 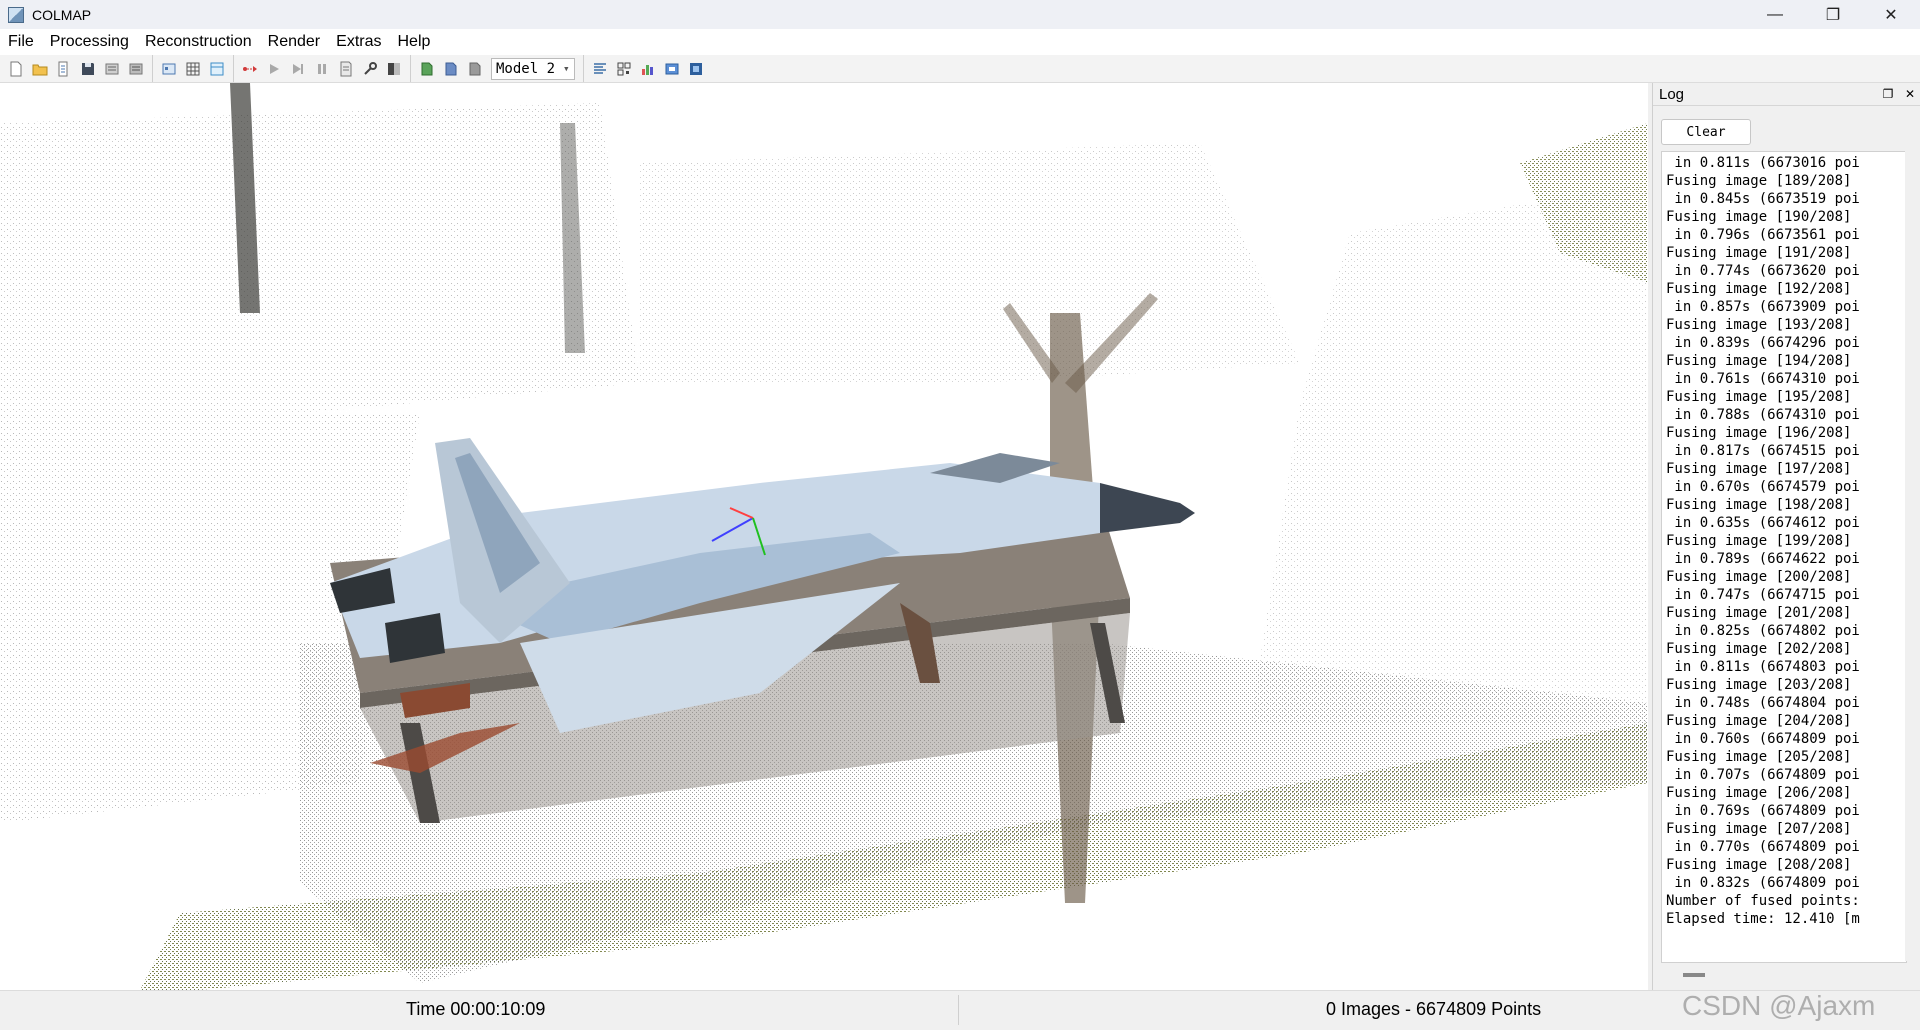 I want to click on new-file-icon, so click(x=16, y=68).